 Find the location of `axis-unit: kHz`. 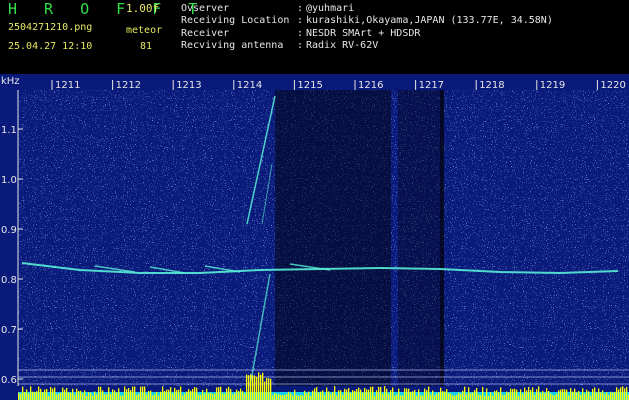

axis-unit: kHz is located at coordinates (10, 81).